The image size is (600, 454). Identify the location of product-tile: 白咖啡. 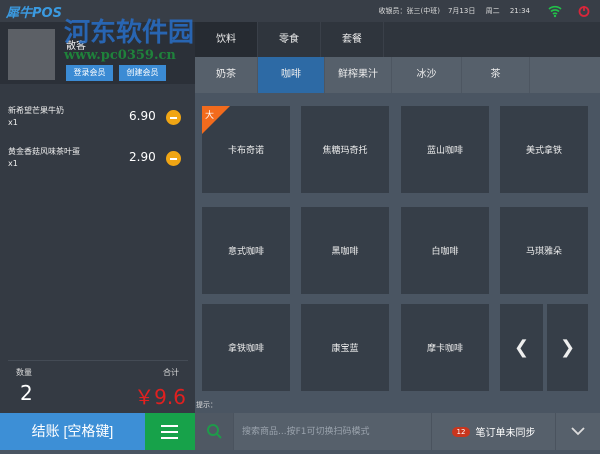
(445, 250).